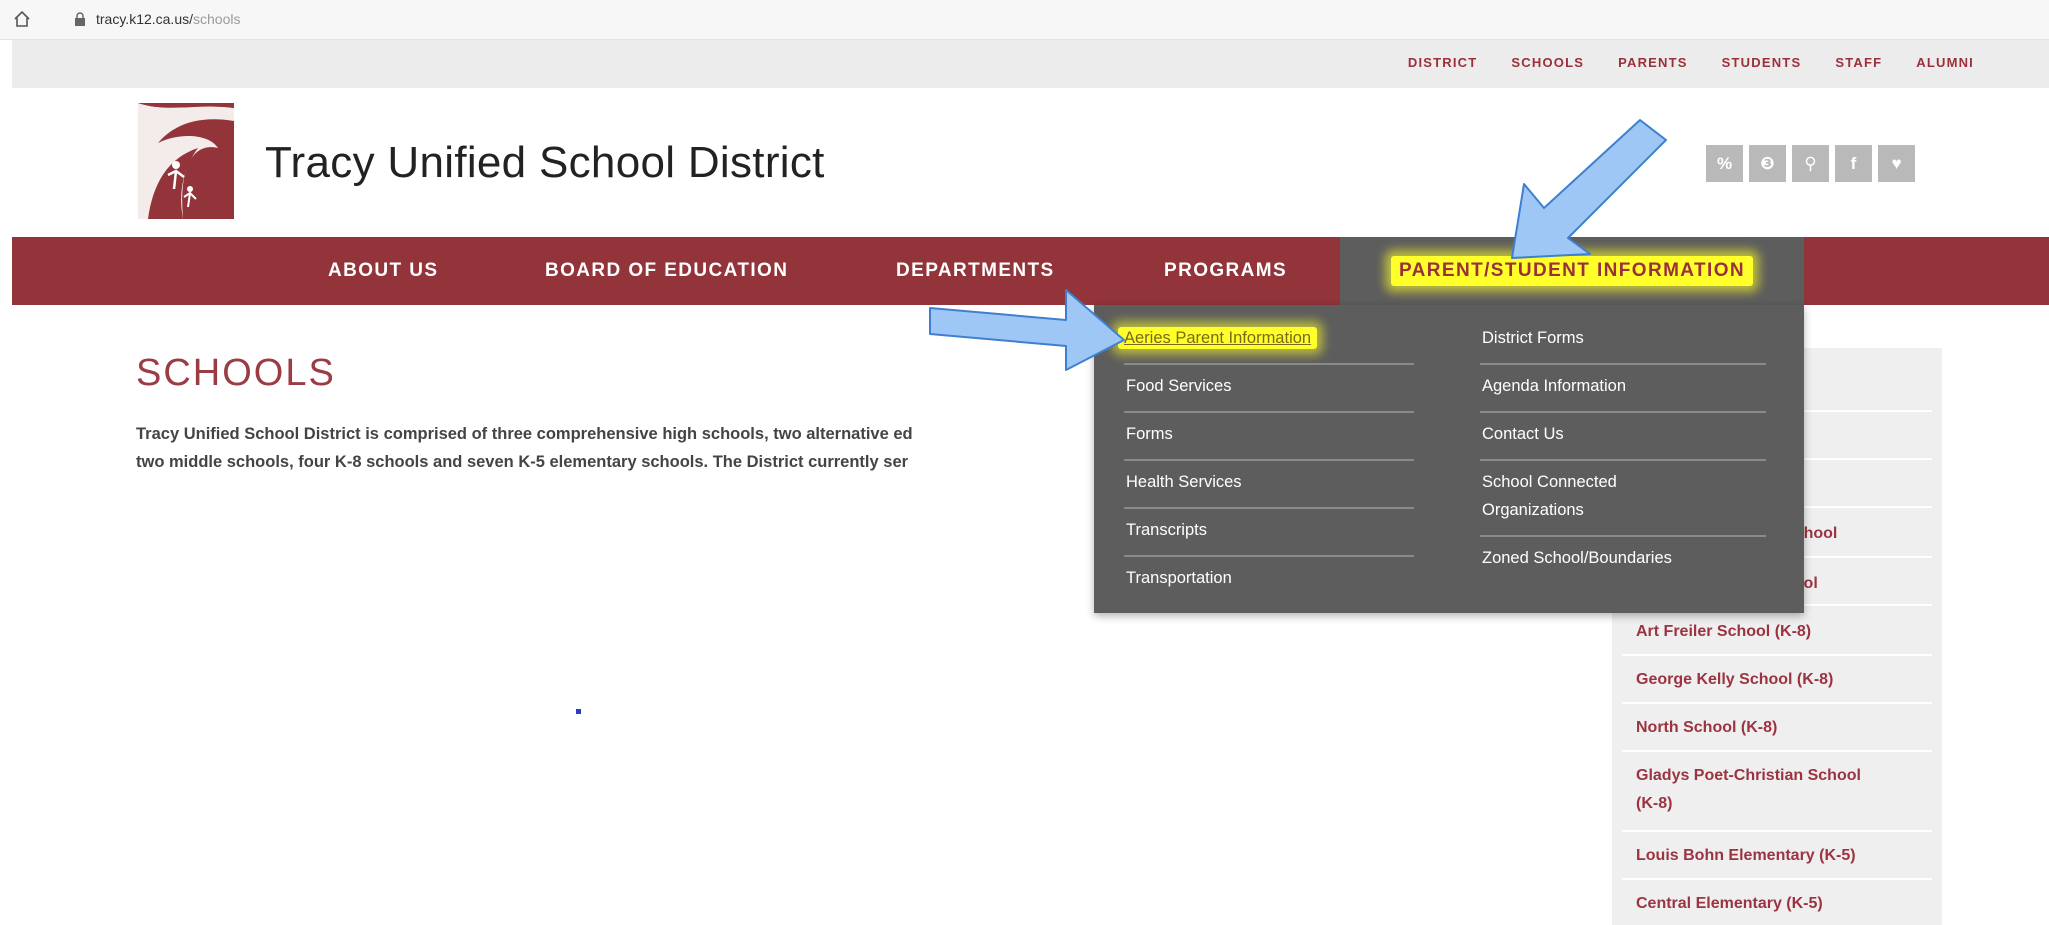 The image size is (2049, 925). I want to click on nav-board-of-education: BOARD OF EDUCATION, so click(666, 271).